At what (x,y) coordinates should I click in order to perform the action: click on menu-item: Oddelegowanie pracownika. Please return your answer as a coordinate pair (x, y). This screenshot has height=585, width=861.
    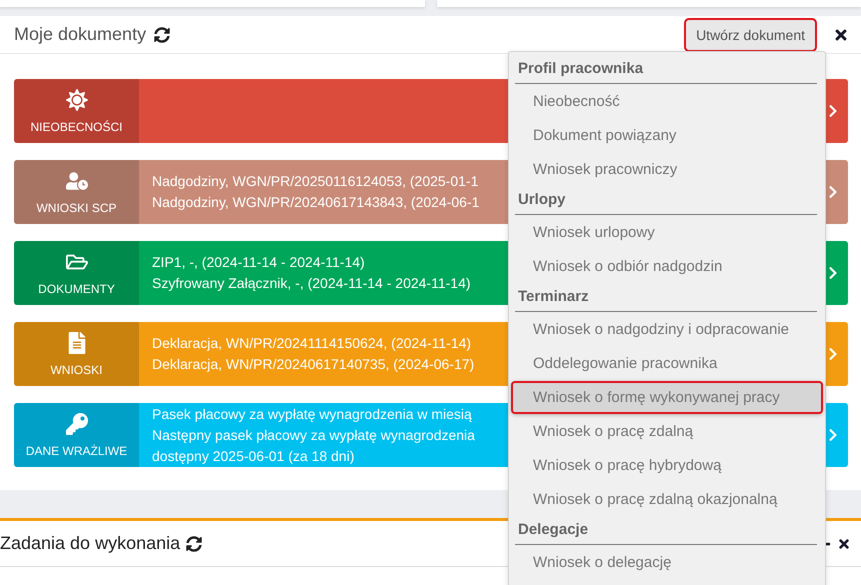
    Looking at the image, I should click on (667, 363).